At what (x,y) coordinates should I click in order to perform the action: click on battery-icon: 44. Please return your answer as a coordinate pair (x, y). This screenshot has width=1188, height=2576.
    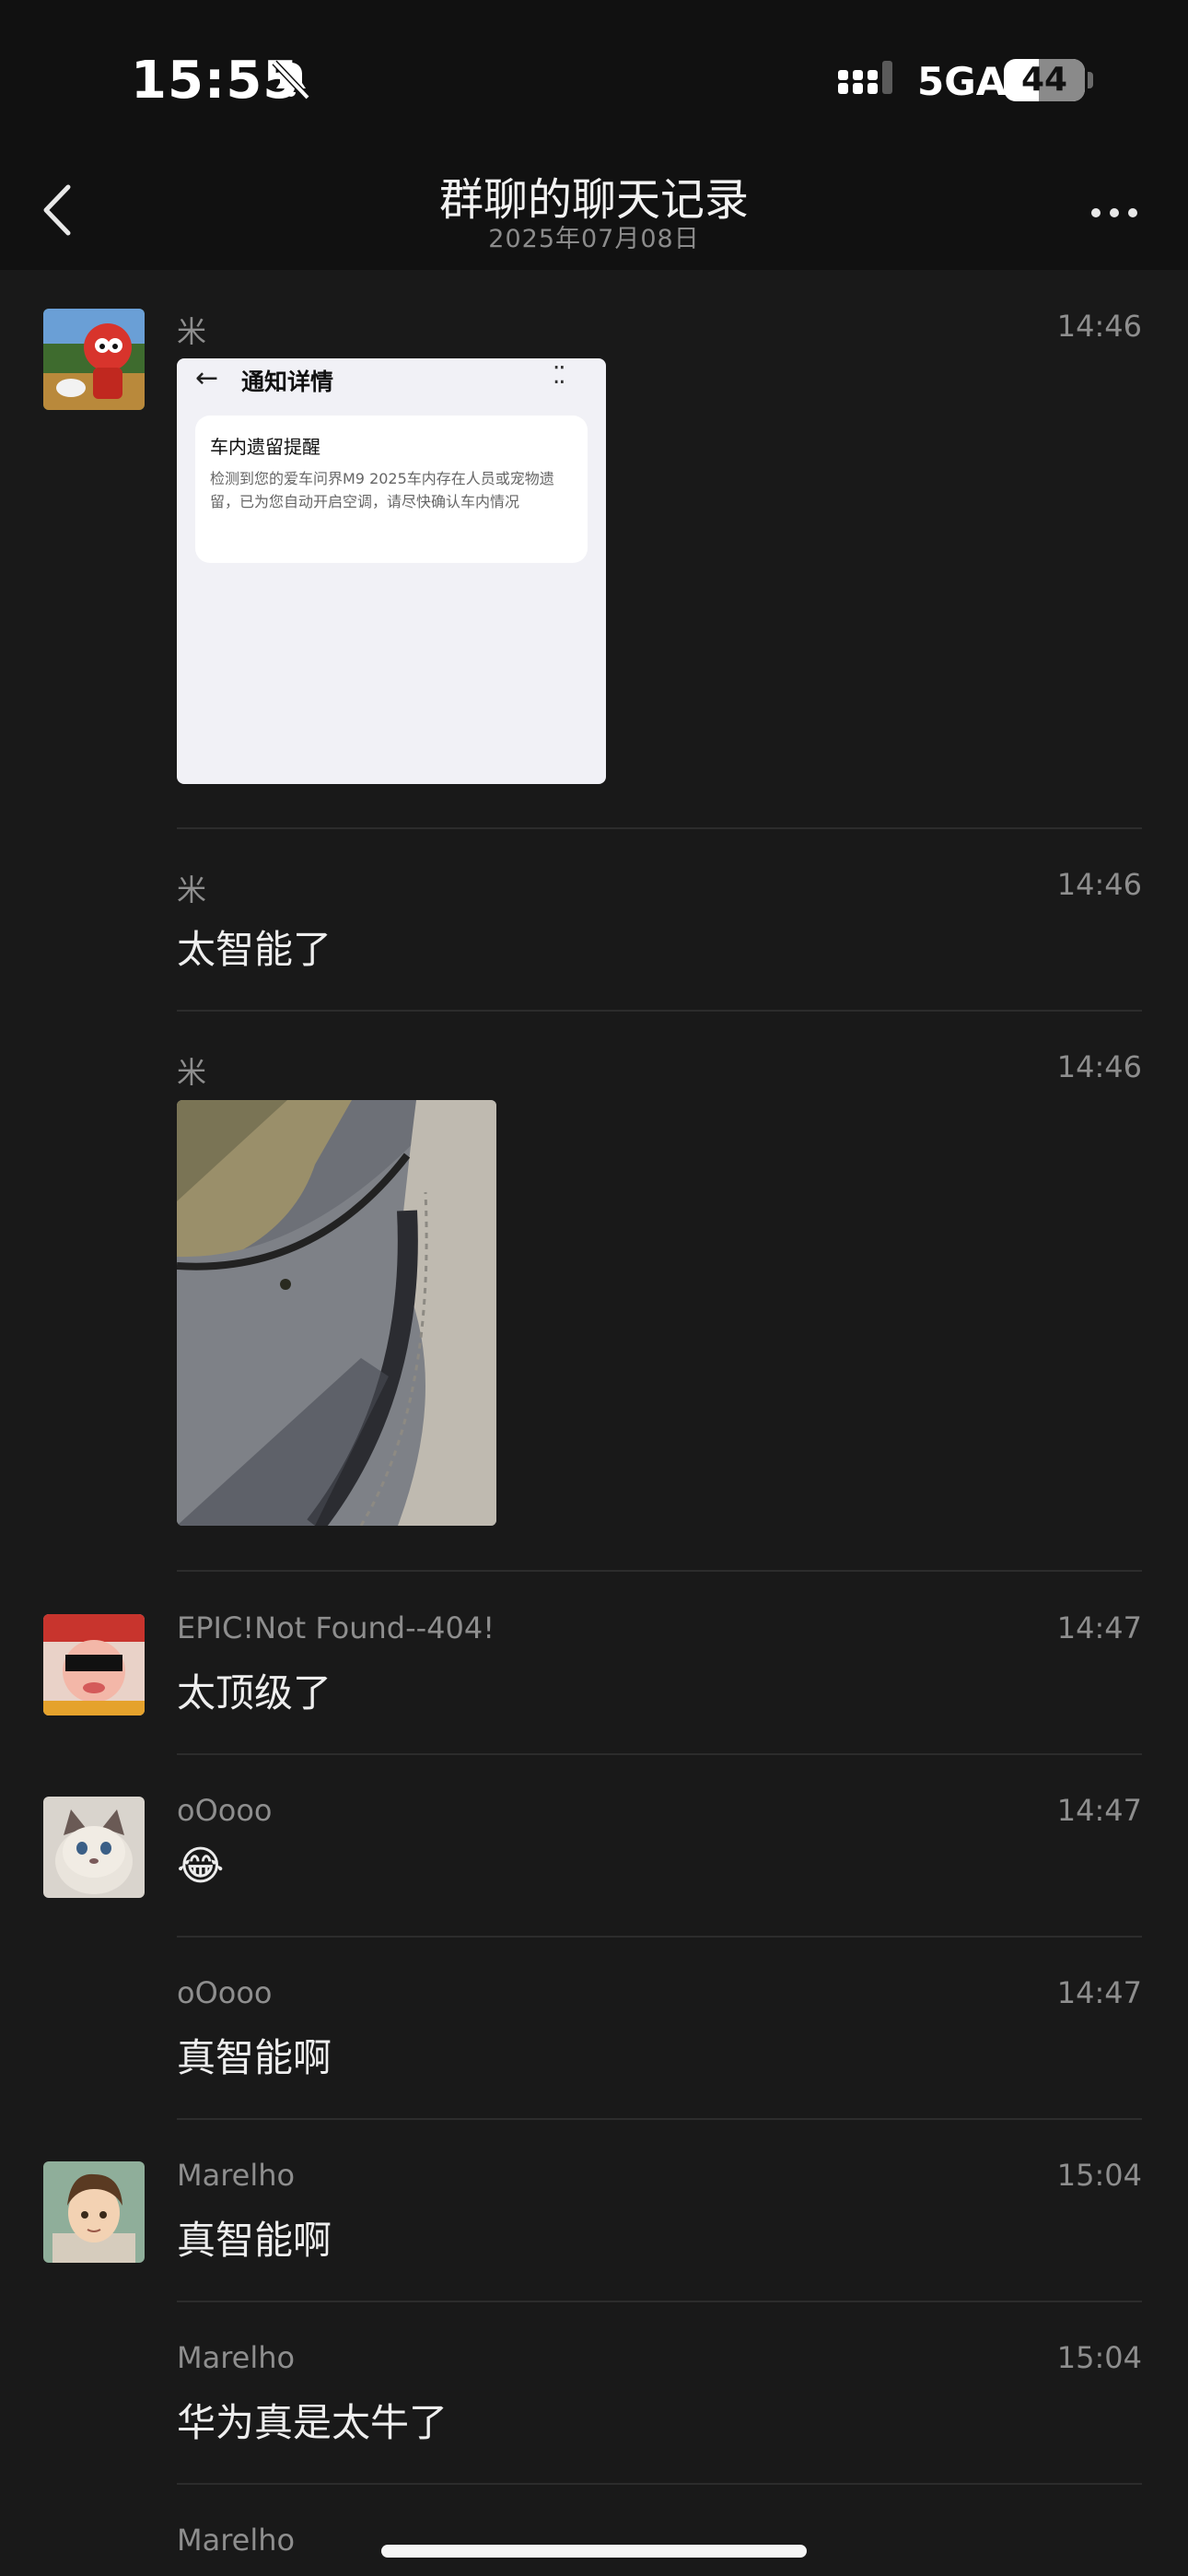
    Looking at the image, I should click on (1044, 80).